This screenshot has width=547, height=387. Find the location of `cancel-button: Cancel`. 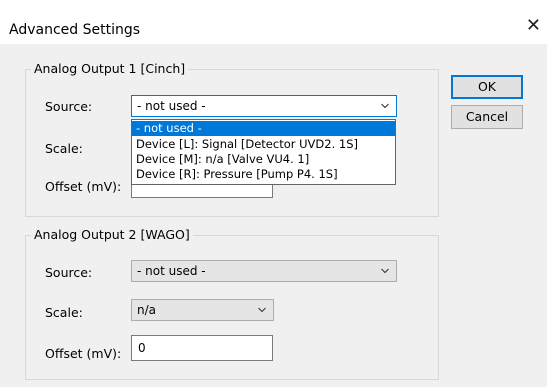

cancel-button: Cancel is located at coordinates (487, 117).